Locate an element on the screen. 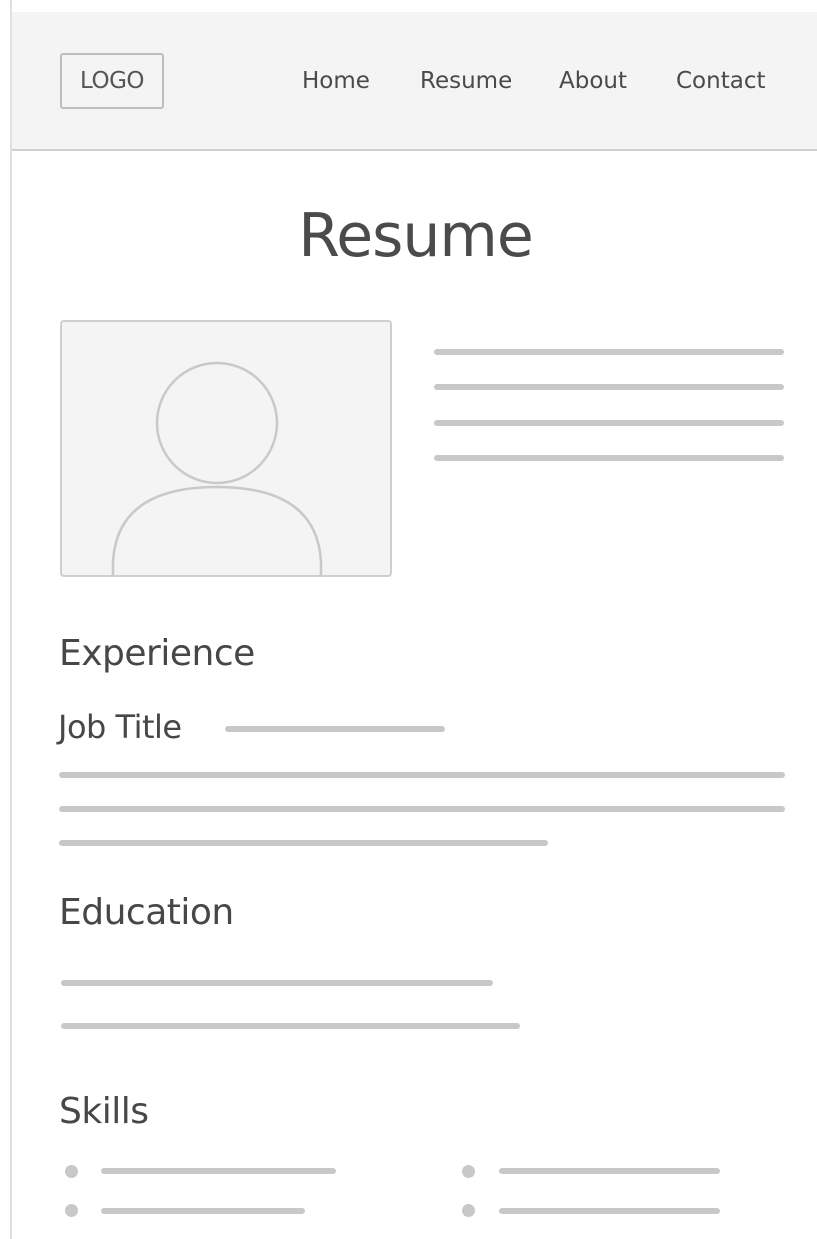 This screenshot has width=817, height=1239. user-avatar-placeholder-icon is located at coordinates (217, 468).